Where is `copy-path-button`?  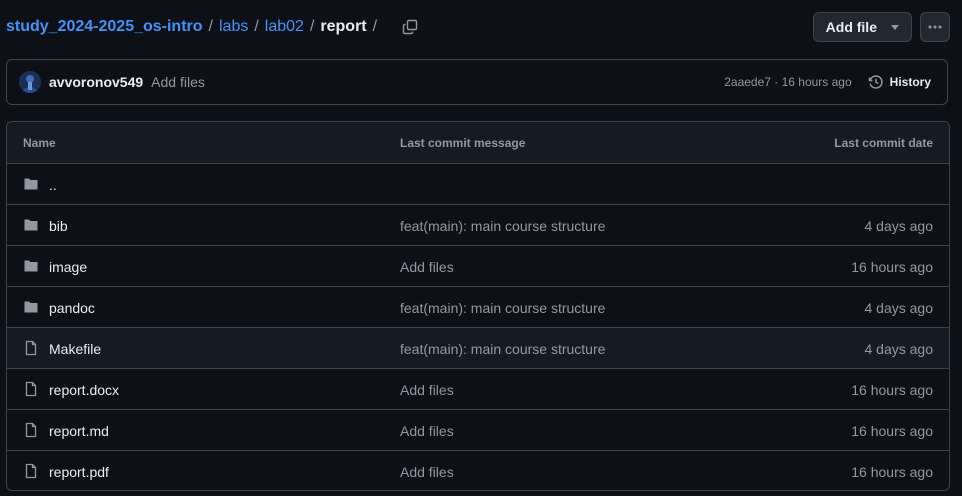
copy-path-button is located at coordinates (410, 27).